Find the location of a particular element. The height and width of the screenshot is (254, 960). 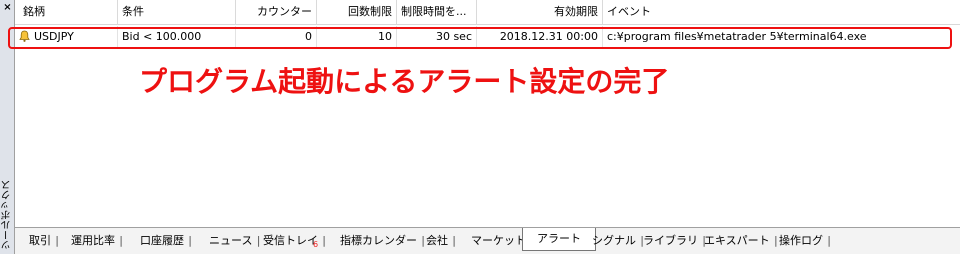

tab-exposure: 運用比率 is located at coordinates (91, 241).